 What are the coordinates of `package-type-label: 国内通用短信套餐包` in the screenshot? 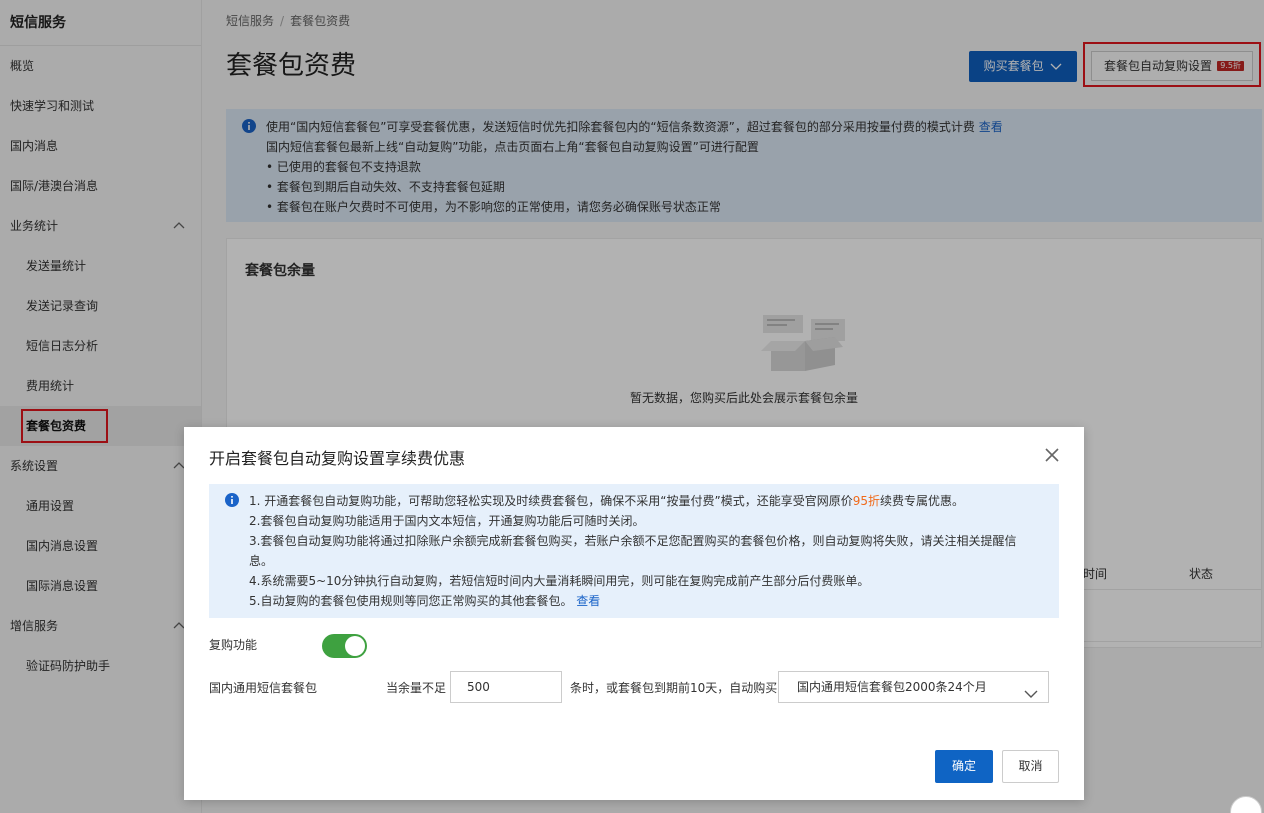 It's located at (263, 688).